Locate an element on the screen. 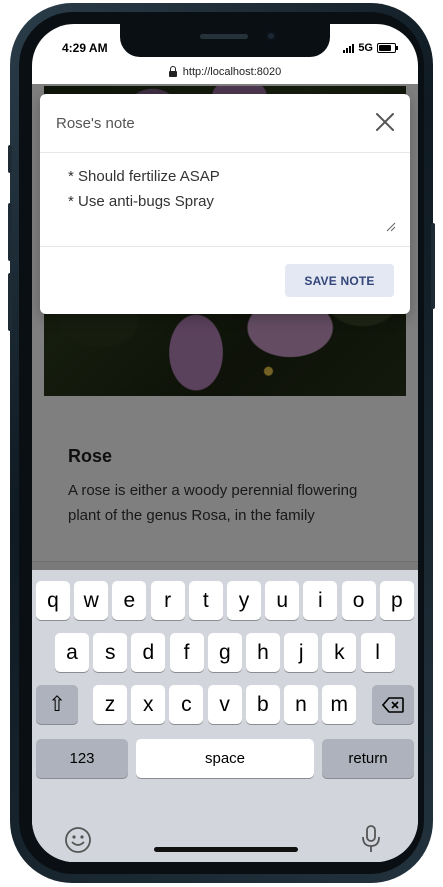 This screenshot has width=443, height=887. key-t: t is located at coordinates (205, 600).